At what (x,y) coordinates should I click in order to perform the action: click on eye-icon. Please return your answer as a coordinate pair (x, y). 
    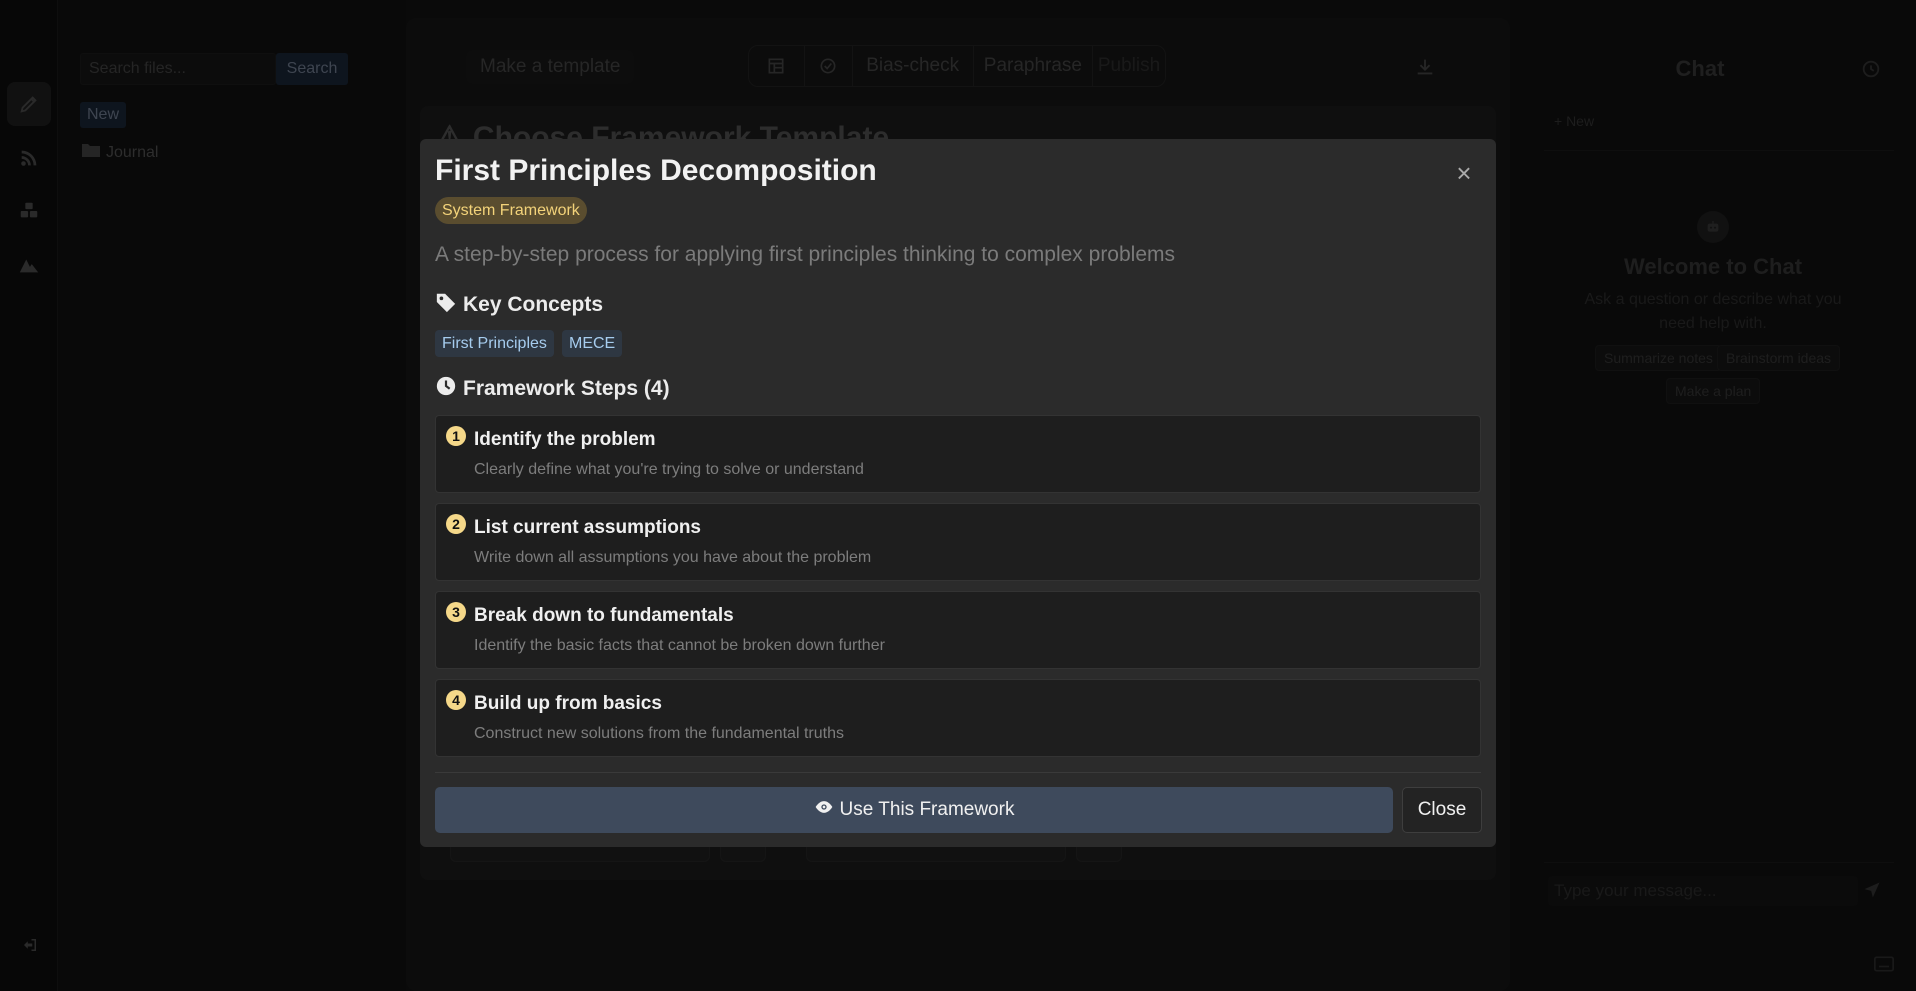
    Looking at the image, I should click on (824, 810).